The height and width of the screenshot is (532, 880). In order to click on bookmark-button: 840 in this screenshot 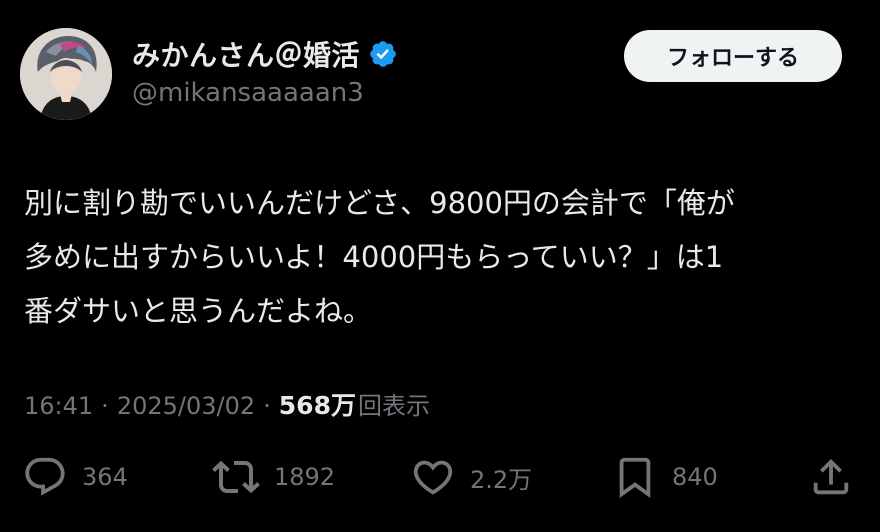, I will do `click(665, 477)`.